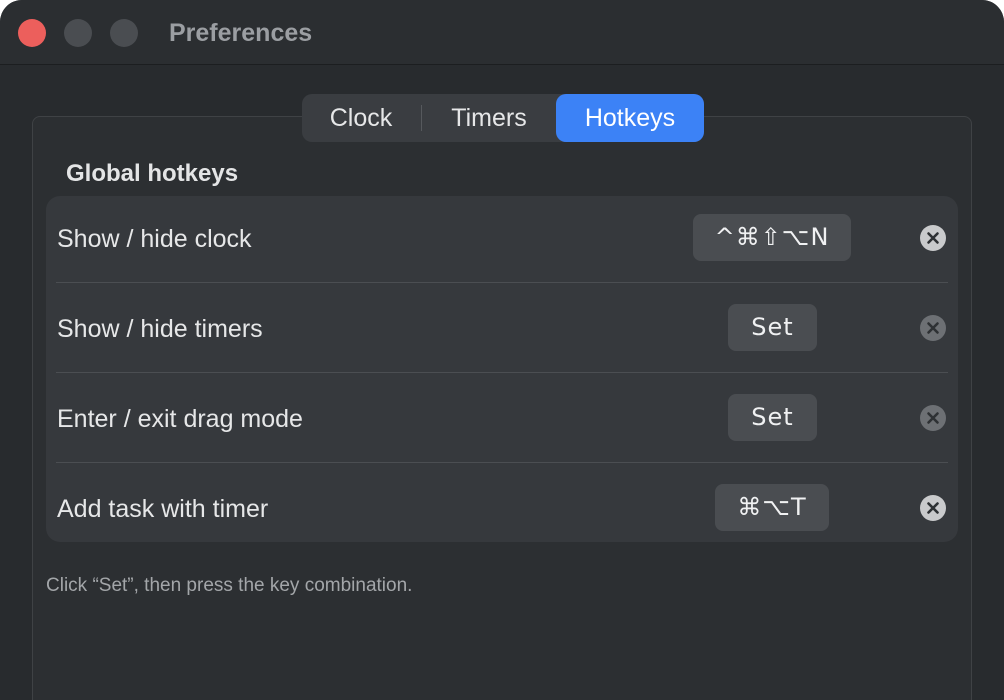 Image resolution: width=1004 pixels, height=700 pixels. I want to click on shortcut-recorder-button: ⌘⌥T, so click(772, 507).